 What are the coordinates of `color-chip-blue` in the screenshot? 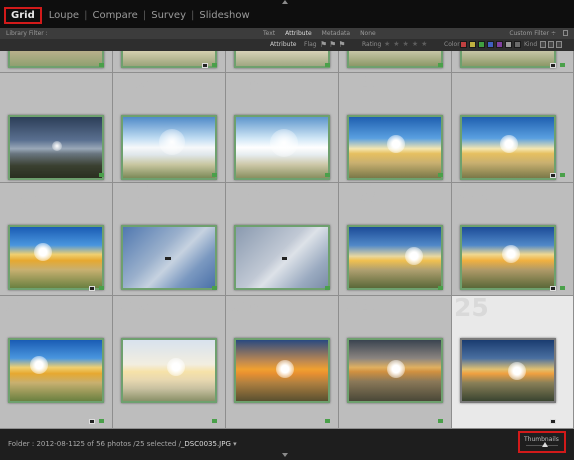 It's located at (490, 44).